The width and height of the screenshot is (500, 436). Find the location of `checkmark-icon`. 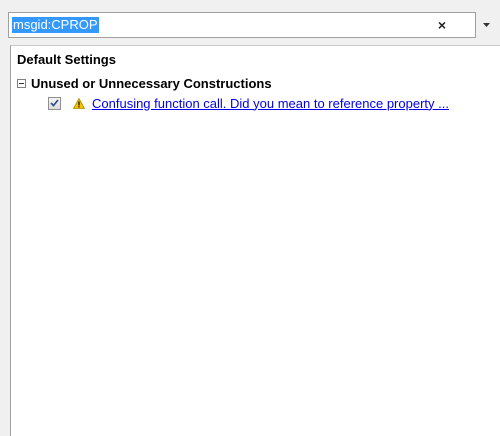

checkmark-icon is located at coordinates (54, 103).